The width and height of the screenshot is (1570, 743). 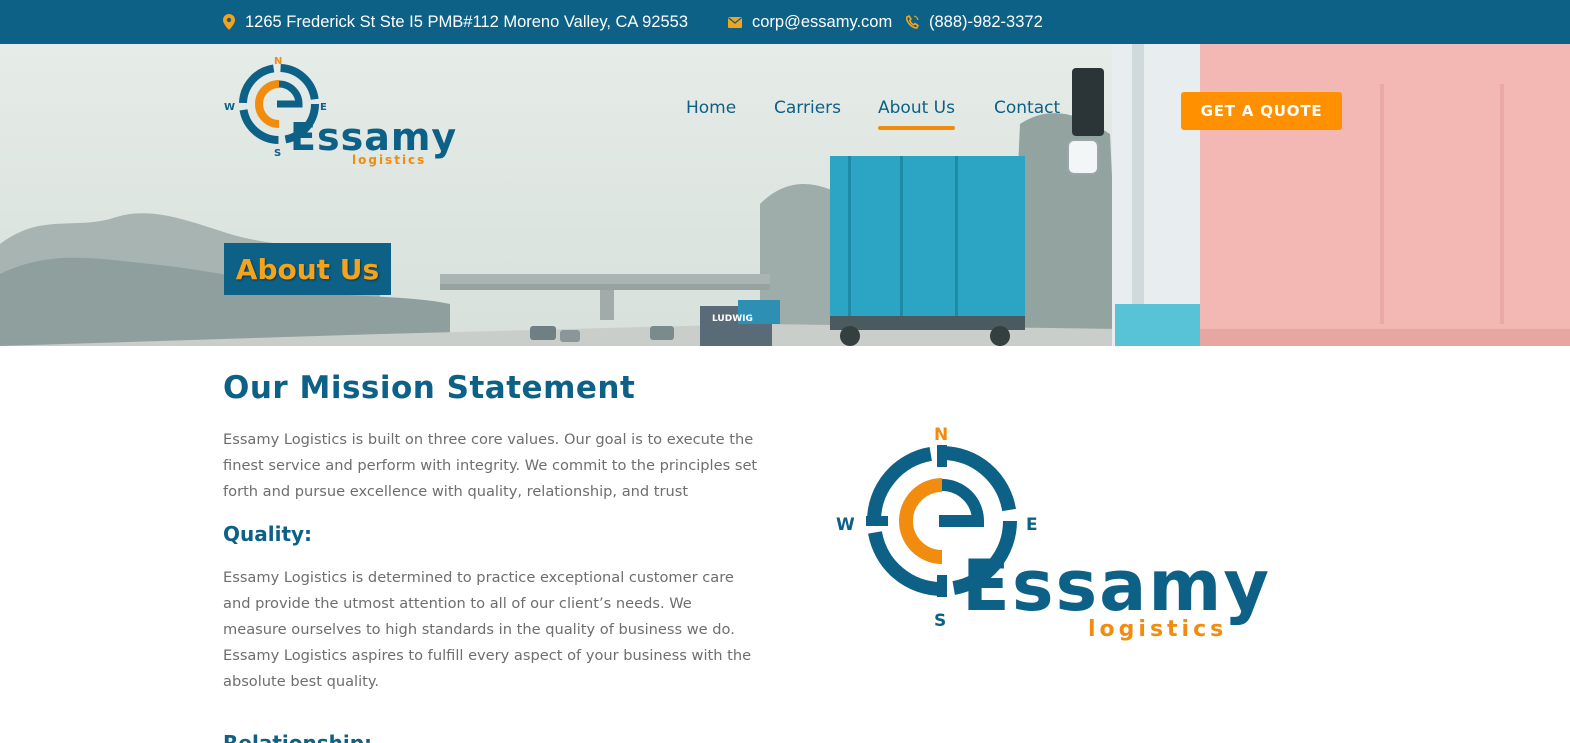 What do you see at coordinates (278, 61) in the screenshot?
I see `compass-n: N` at bounding box center [278, 61].